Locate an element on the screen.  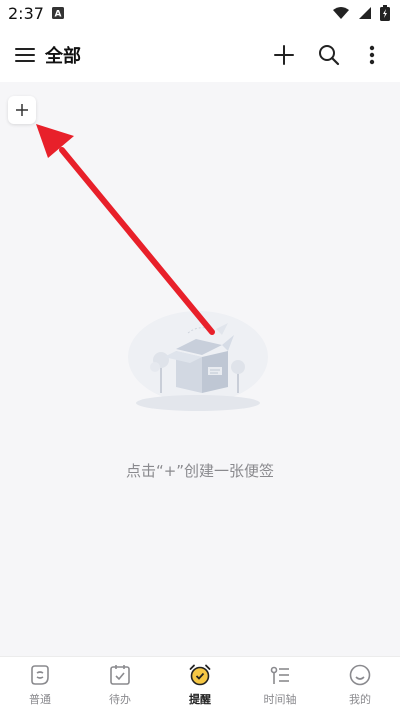
status-time: 2:37 is located at coordinates (26, 13).